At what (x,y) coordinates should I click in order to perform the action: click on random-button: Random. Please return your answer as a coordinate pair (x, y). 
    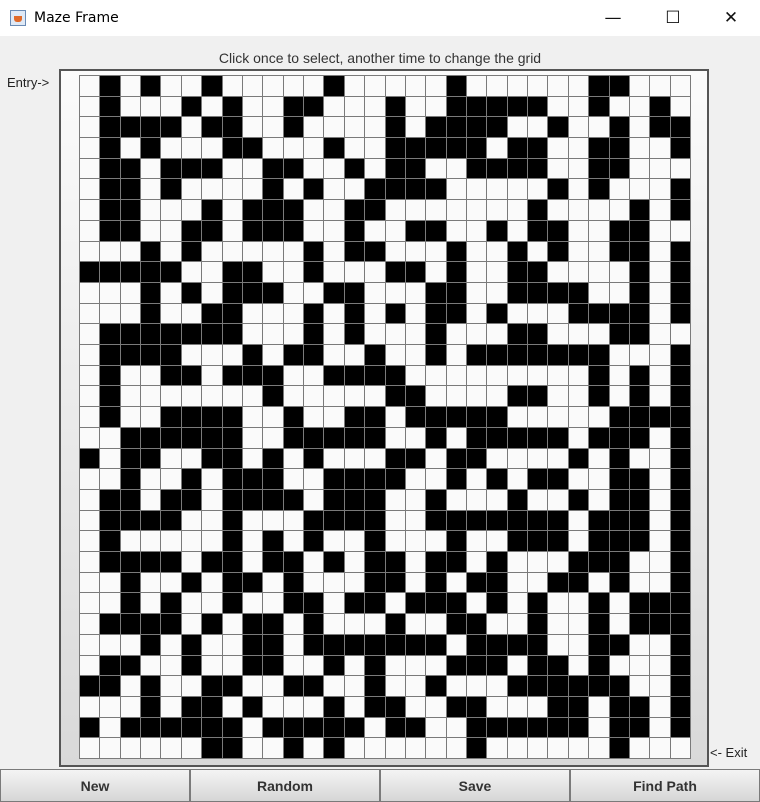
    Looking at the image, I should click on (285, 785).